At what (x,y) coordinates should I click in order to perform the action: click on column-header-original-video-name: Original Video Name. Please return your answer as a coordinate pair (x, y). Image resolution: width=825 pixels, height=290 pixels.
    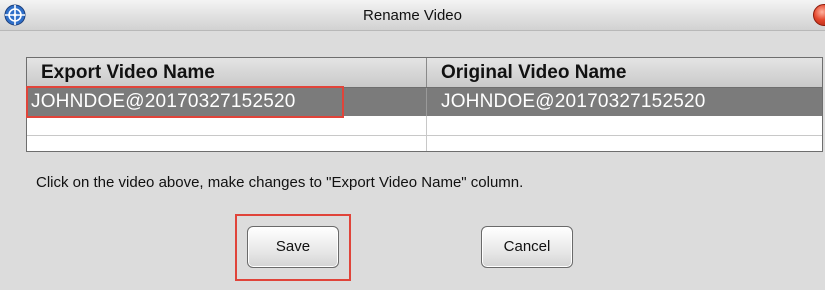
    Looking at the image, I should click on (526, 72).